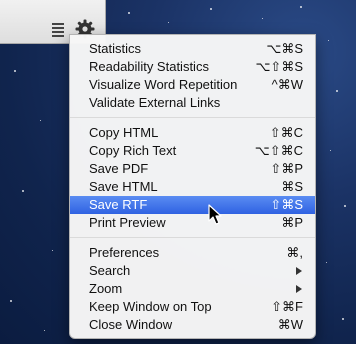 Image resolution: width=356 pixels, height=344 pixels. I want to click on menu-item-label: Statistics, so click(115, 48).